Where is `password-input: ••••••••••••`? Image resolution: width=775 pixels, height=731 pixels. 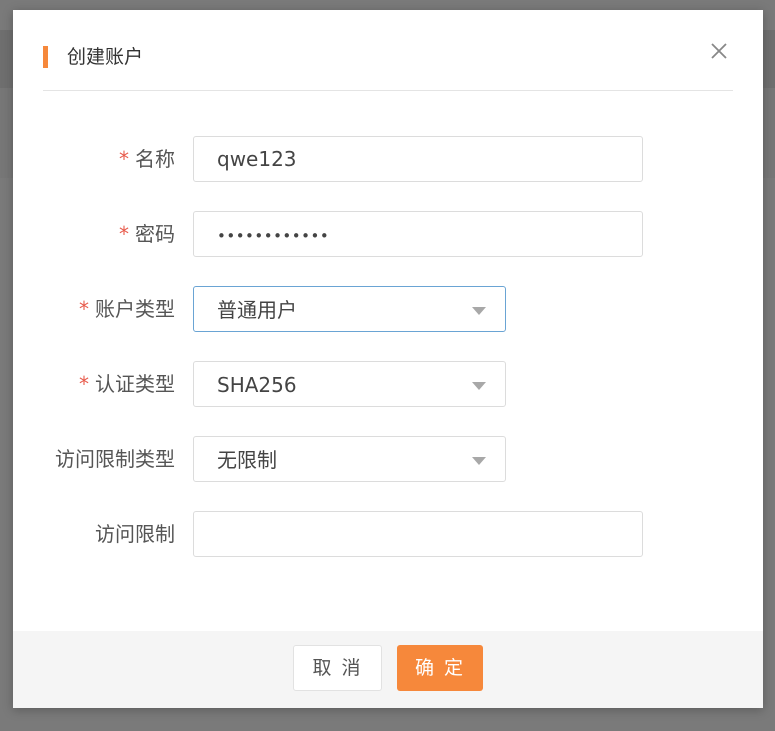 password-input: •••••••••••• is located at coordinates (273, 236).